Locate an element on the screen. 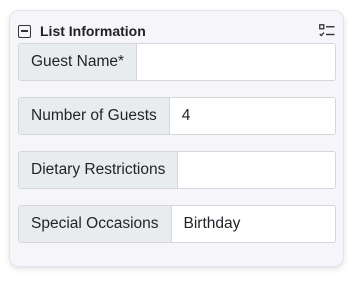 The height and width of the screenshot is (282, 353). guest-name-field: Guest Name* is located at coordinates (177, 62).